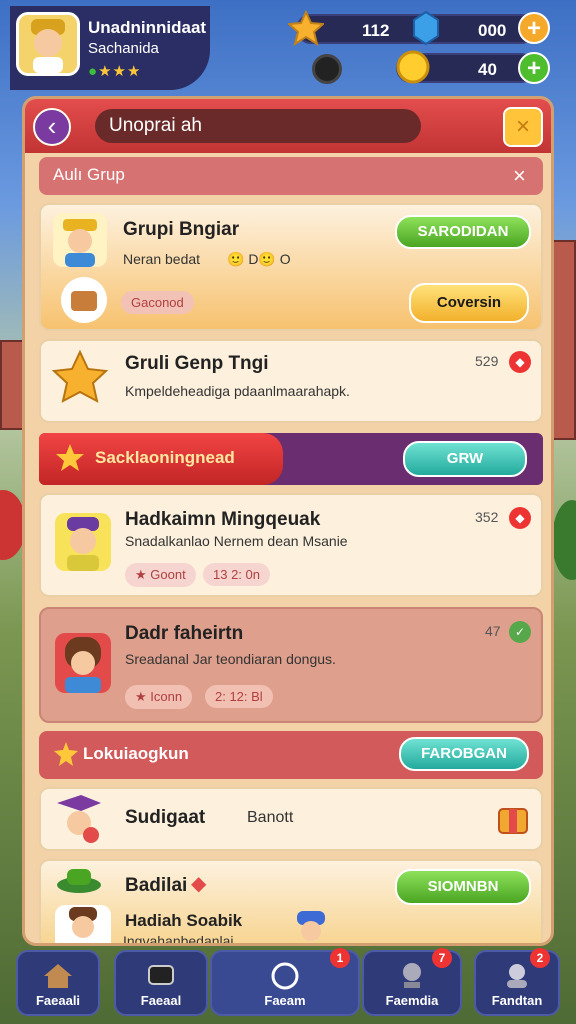 The width and height of the screenshot is (576, 1024). What do you see at coordinates (520, 632) in the screenshot?
I see `green-check-badge-icon: ✓` at bounding box center [520, 632].